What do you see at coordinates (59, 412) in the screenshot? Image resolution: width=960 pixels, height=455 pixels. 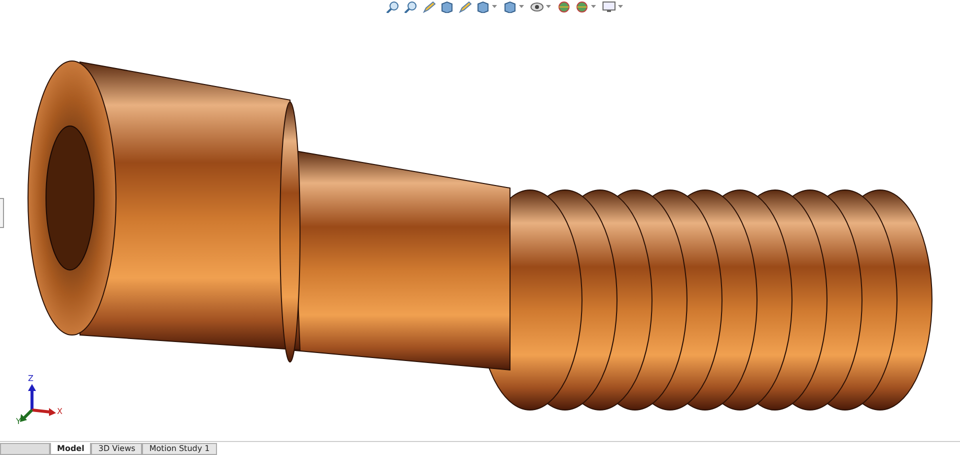 I see `axis-label: X` at bounding box center [59, 412].